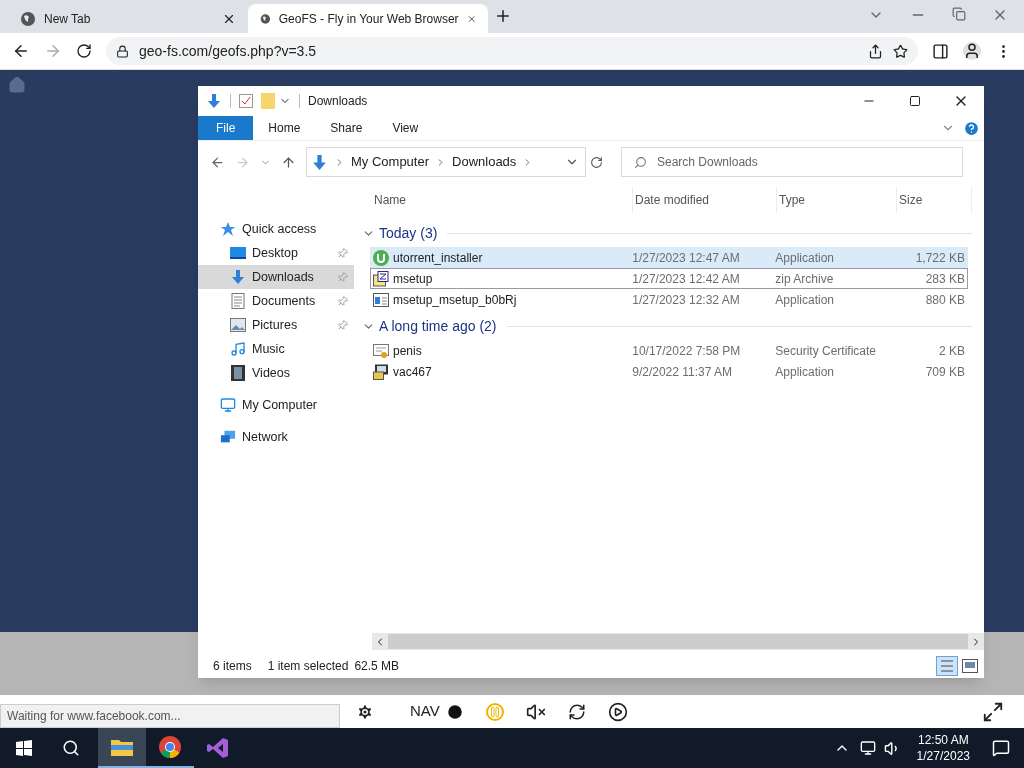  What do you see at coordinates (319, 162) in the screenshot?
I see `download-arrow-icon` at bounding box center [319, 162].